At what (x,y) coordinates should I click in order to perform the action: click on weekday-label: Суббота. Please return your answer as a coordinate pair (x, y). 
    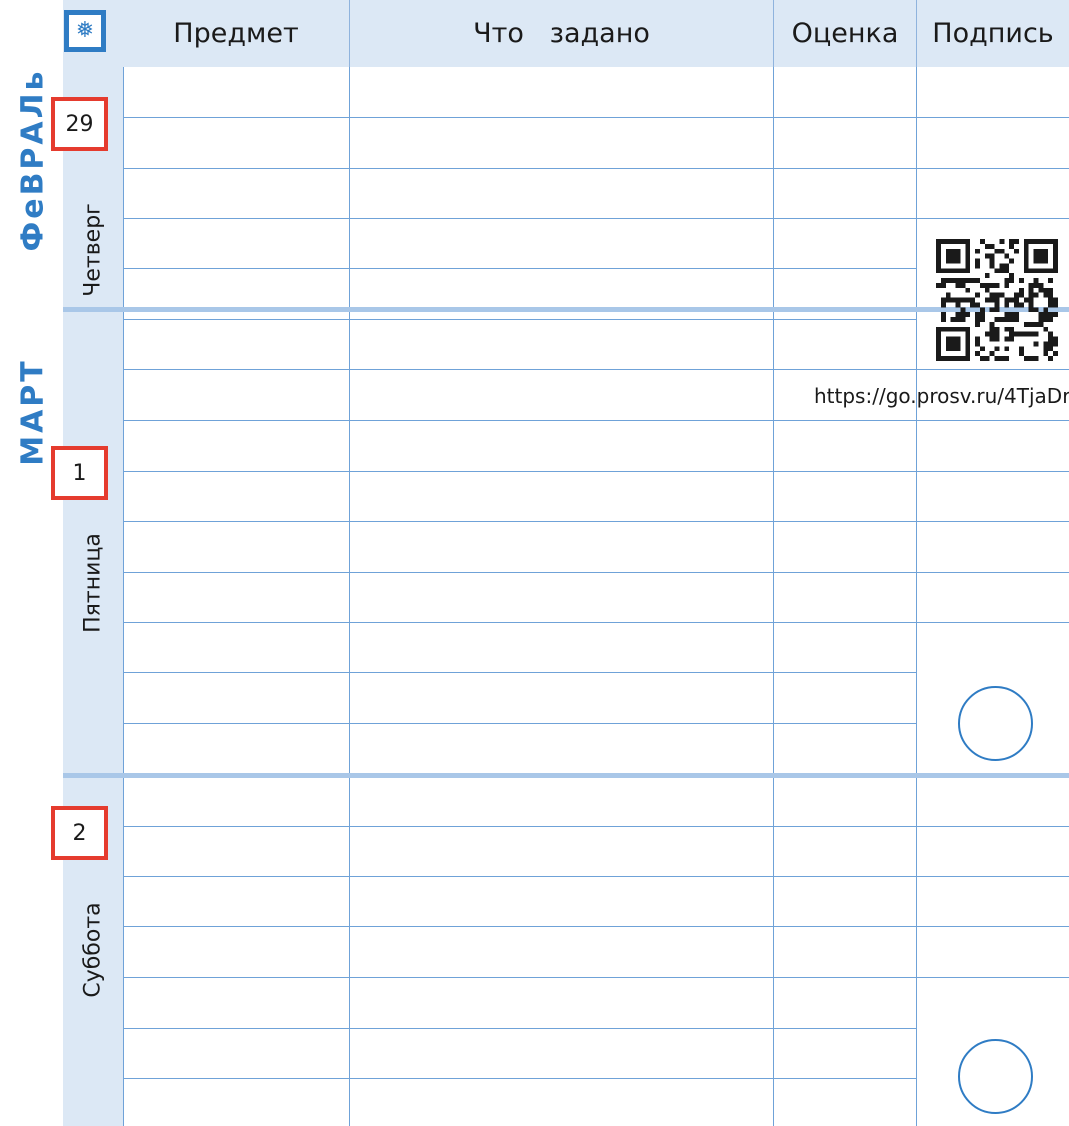
    Looking at the image, I should click on (93, 950).